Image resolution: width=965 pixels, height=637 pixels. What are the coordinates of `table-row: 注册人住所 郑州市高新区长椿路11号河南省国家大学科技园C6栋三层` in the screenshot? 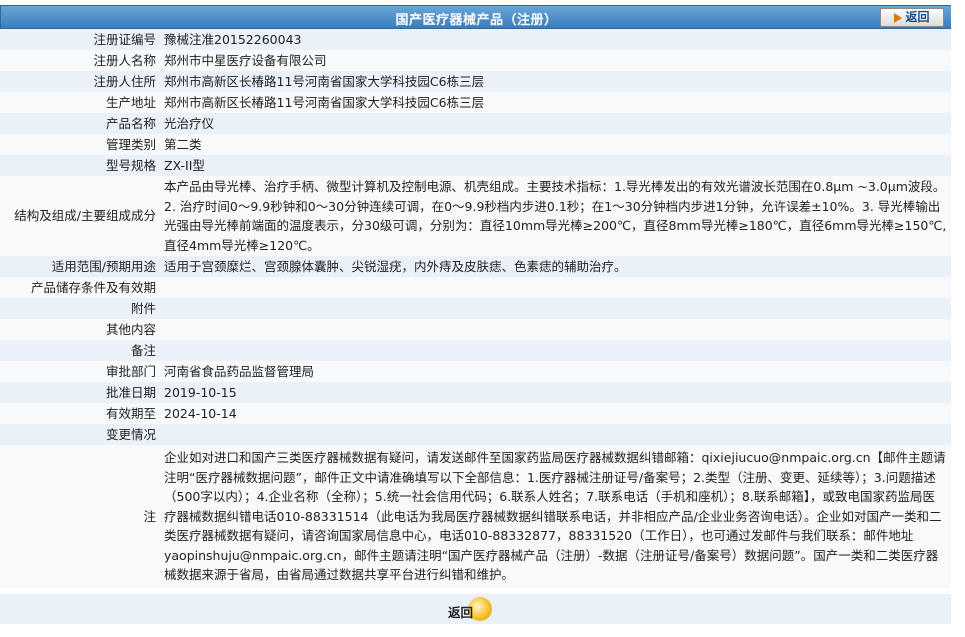 It's located at (475, 81).